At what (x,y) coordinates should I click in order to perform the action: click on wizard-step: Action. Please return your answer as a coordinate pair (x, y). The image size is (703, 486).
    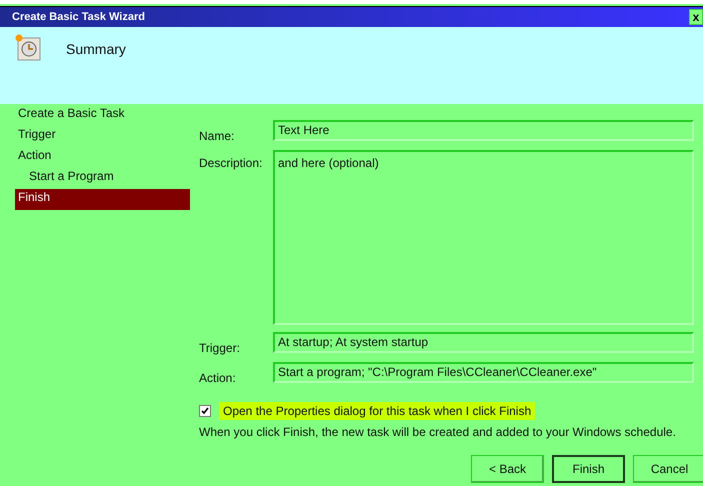
    Looking at the image, I should click on (102, 157).